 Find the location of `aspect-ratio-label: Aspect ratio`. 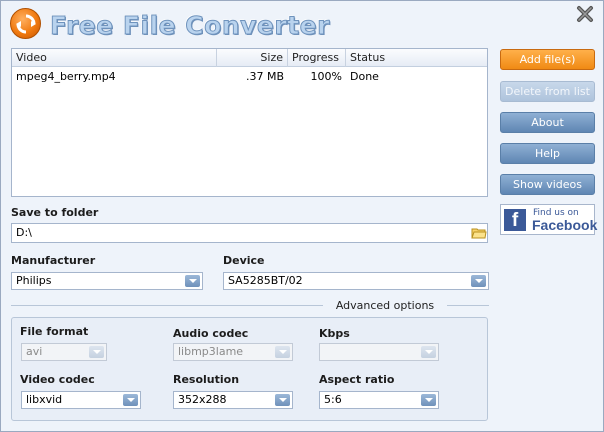

aspect-ratio-label: Aspect ratio is located at coordinates (357, 379).